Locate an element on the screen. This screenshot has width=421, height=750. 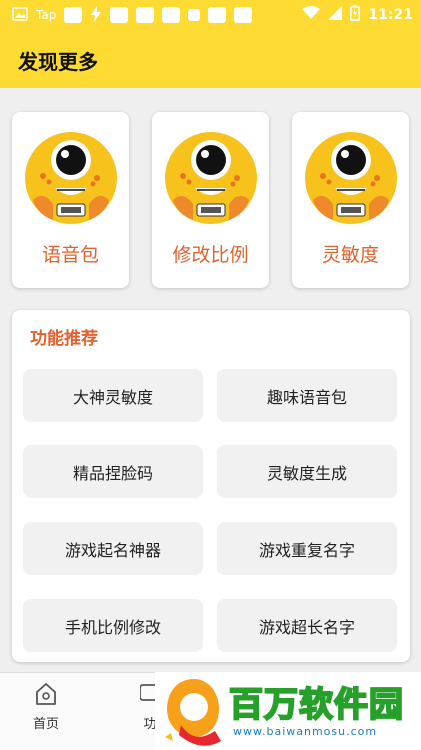
app-header: Tap 11:21 发现更多 is located at coordinates (210, 44).